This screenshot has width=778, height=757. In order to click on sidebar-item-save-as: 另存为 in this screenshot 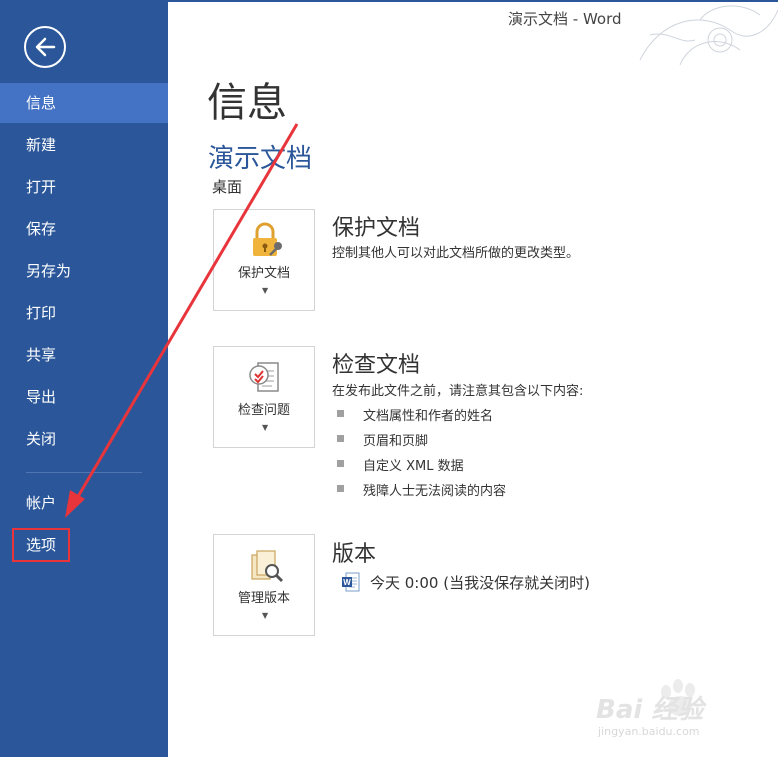, I will do `click(84, 271)`.